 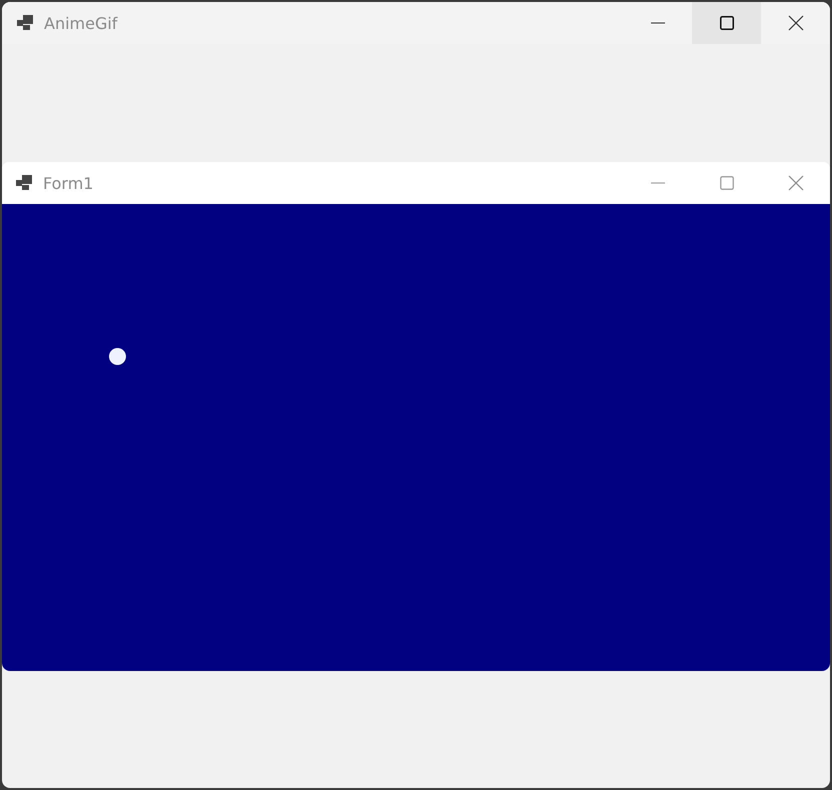 What do you see at coordinates (117, 356) in the screenshot?
I see `ball` at bounding box center [117, 356].